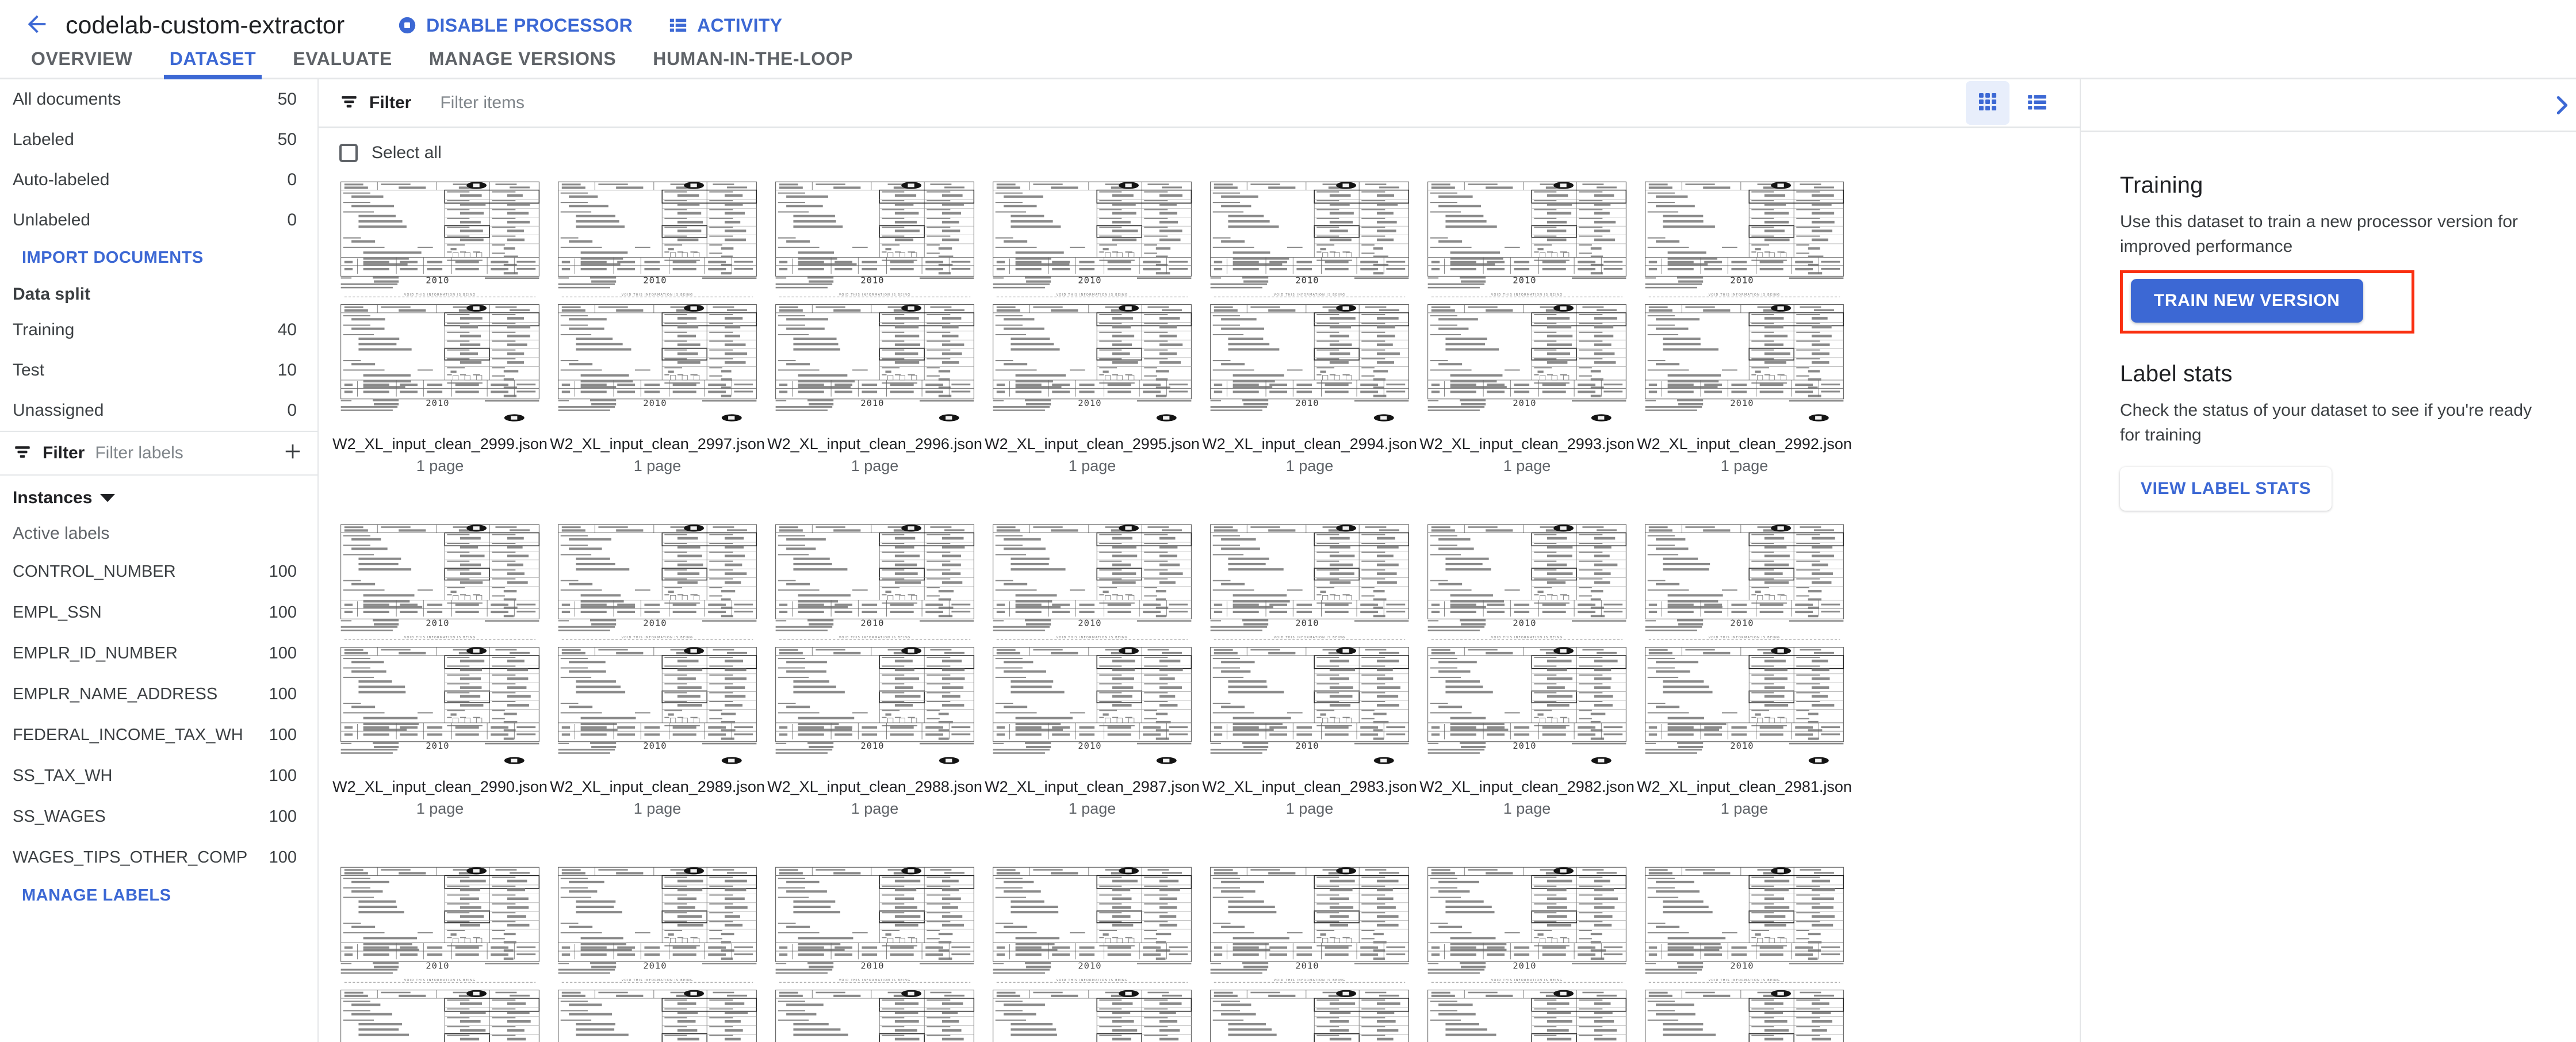 Image resolution: width=2576 pixels, height=1042 pixels. What do you see at coordinates (158, 411) in the screenshot?
I see `sidebar-item-unassigned: Unassigned 0` at bounding box center [158, 411].